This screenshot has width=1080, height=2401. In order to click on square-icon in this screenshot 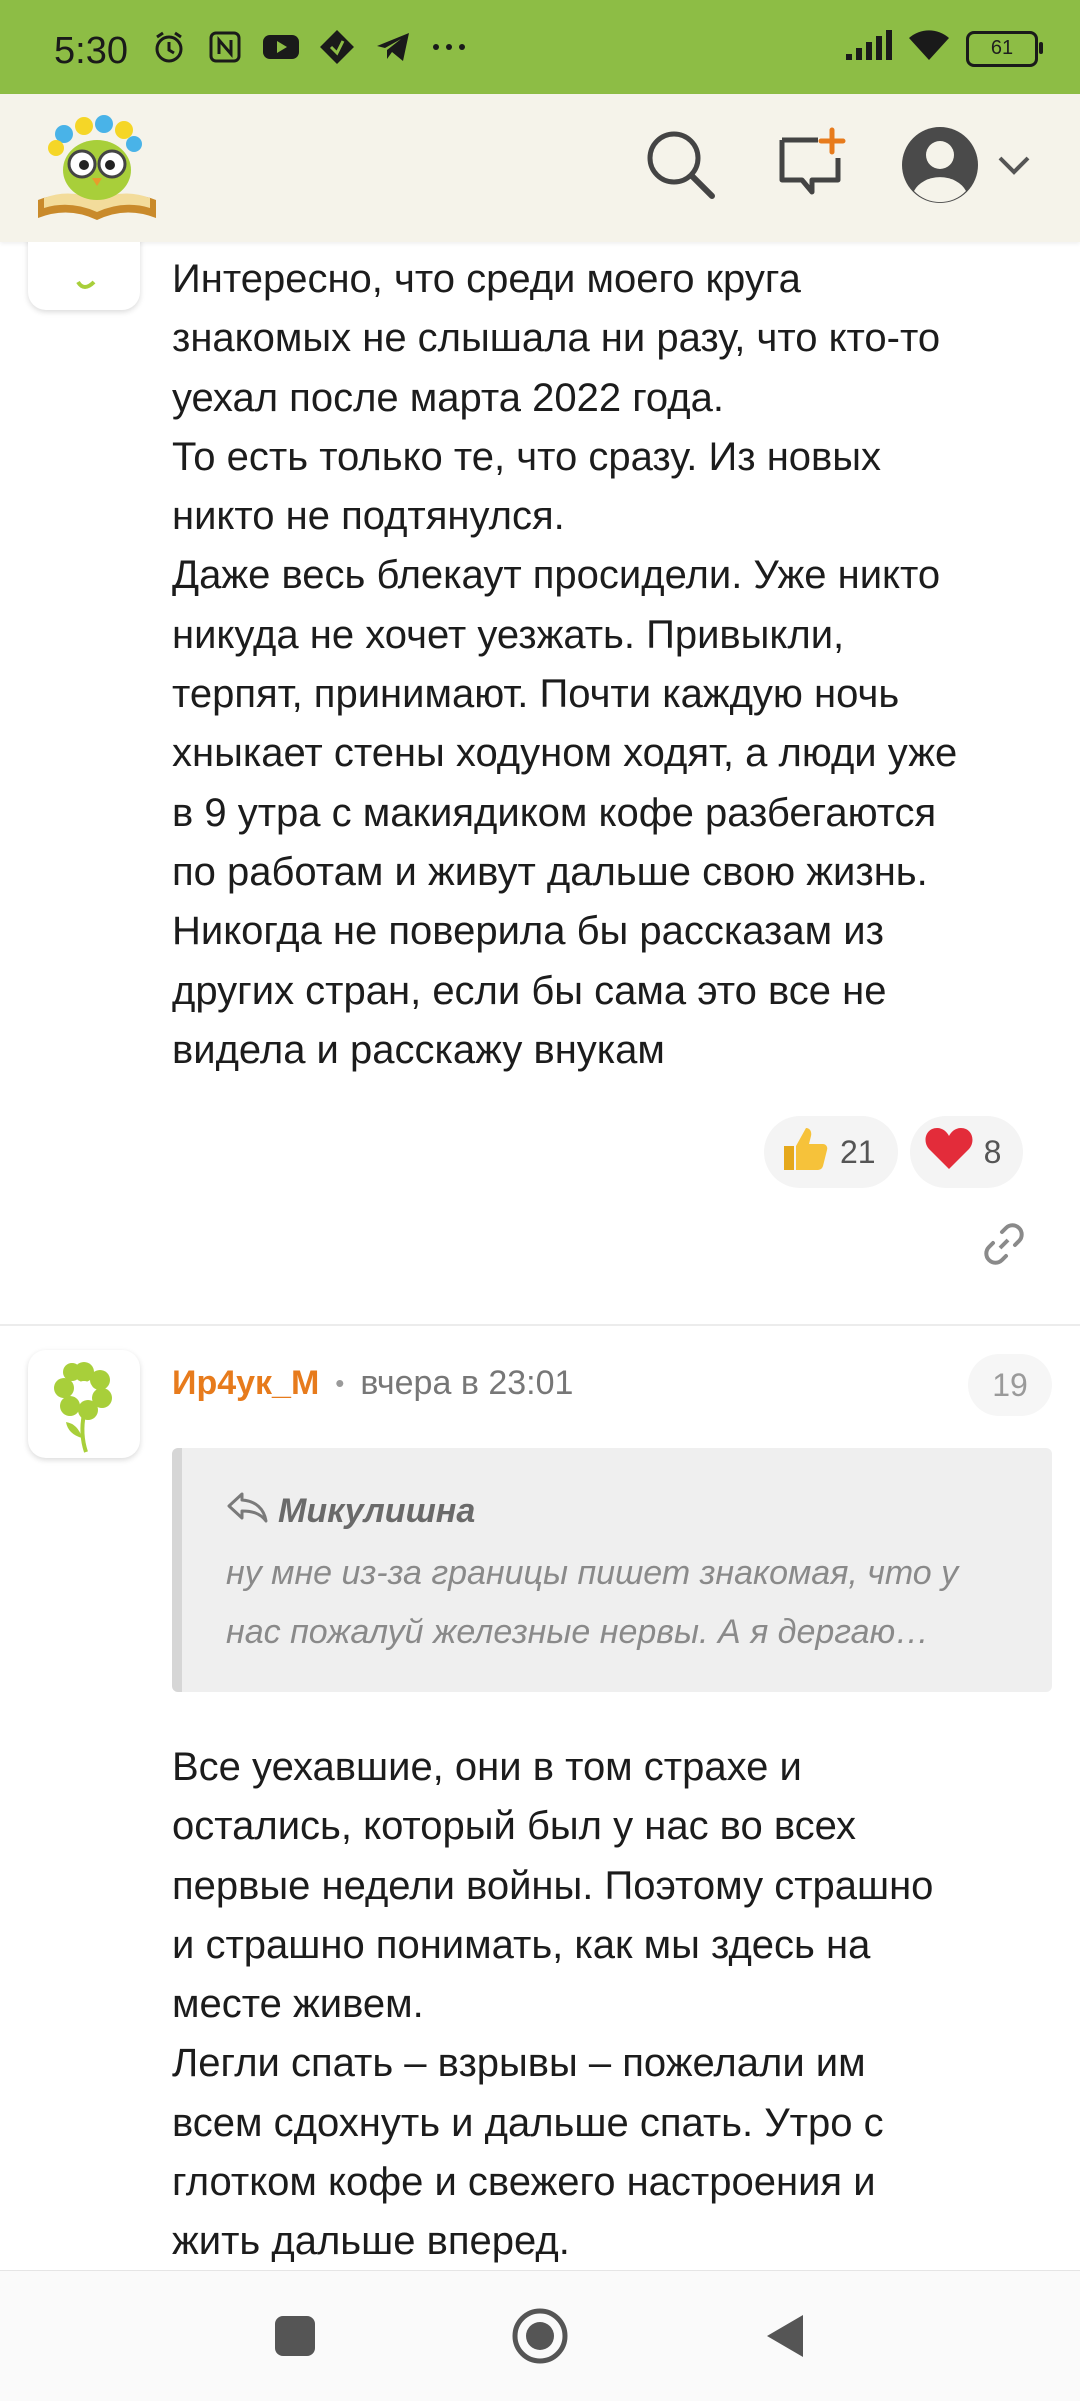, I will do `click(295, 2336)`.